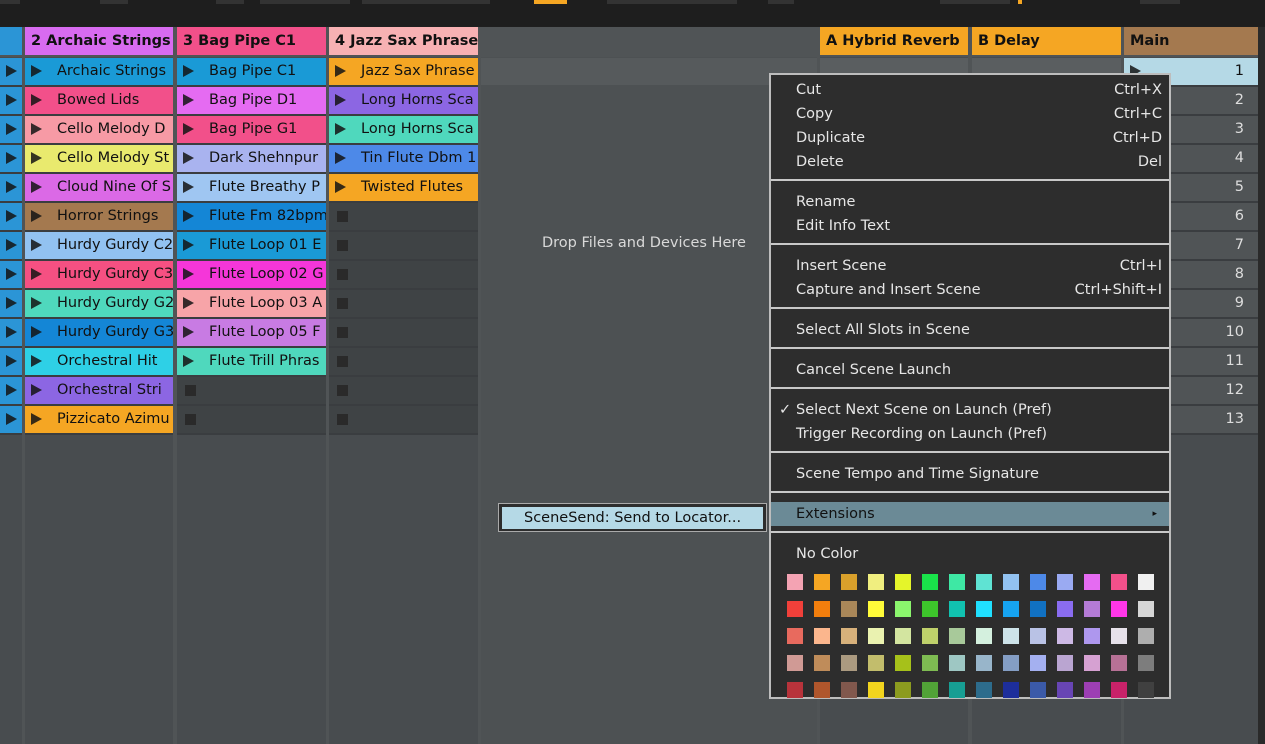 Image resolution: width=1265 pixels, height=744 pixels. Describe the element at coordinates (251, 129) in the screenshot. I see `clip-slot: Bag Pipe G1` at that location.